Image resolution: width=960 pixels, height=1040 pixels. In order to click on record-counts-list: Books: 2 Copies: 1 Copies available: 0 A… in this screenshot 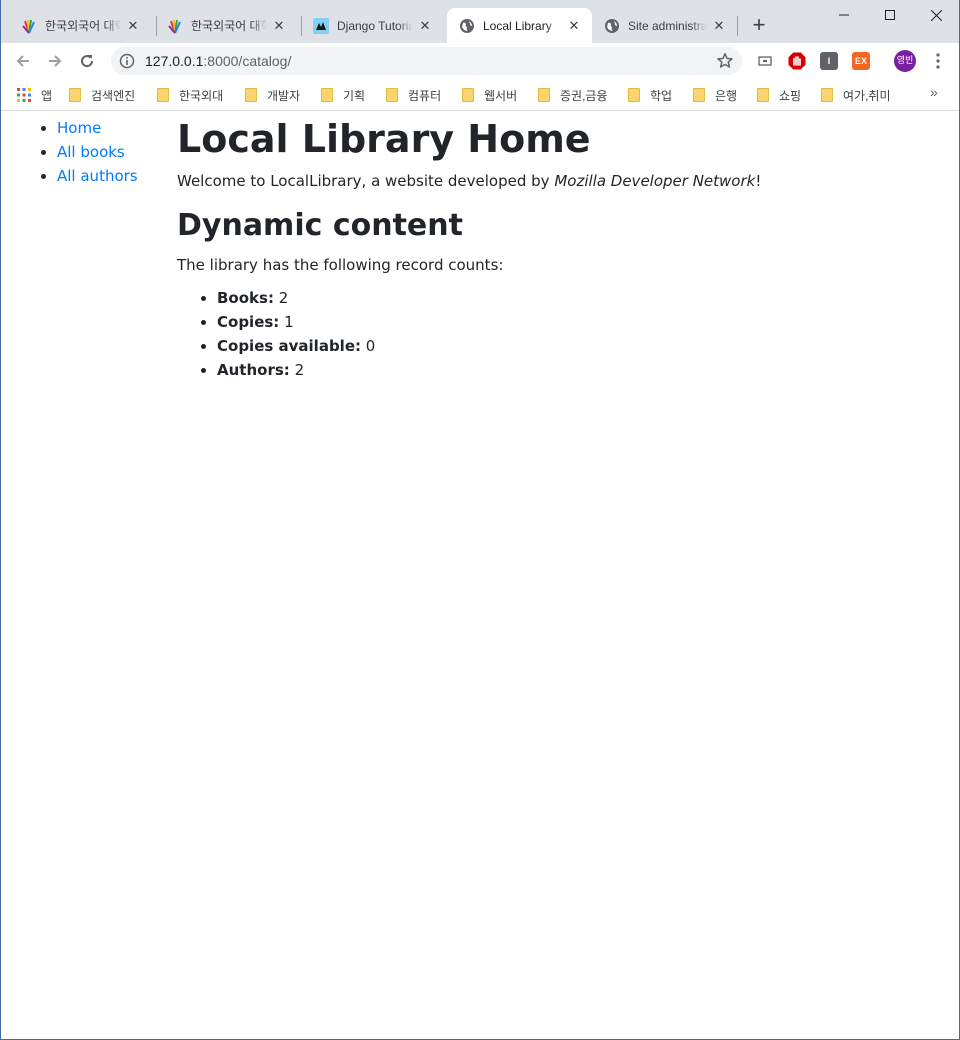, I will do `click(557, 334)`.